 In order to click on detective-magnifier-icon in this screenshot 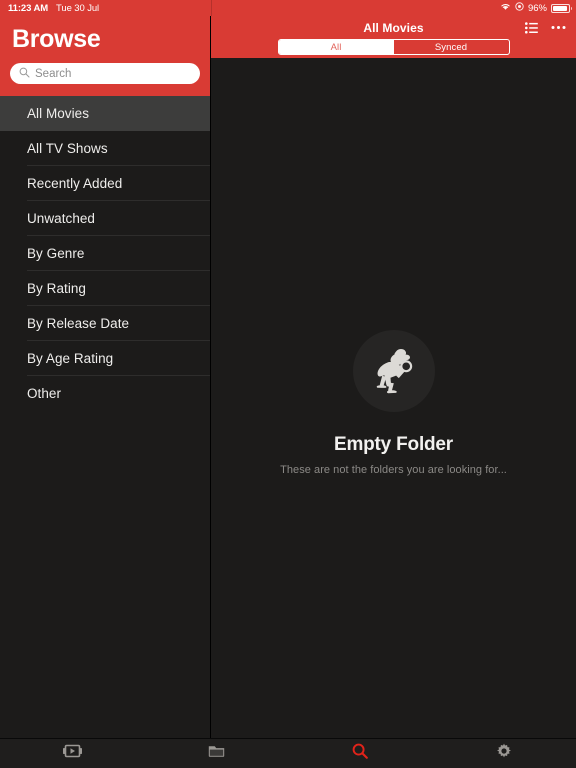, I will do `click(394, 371)`.